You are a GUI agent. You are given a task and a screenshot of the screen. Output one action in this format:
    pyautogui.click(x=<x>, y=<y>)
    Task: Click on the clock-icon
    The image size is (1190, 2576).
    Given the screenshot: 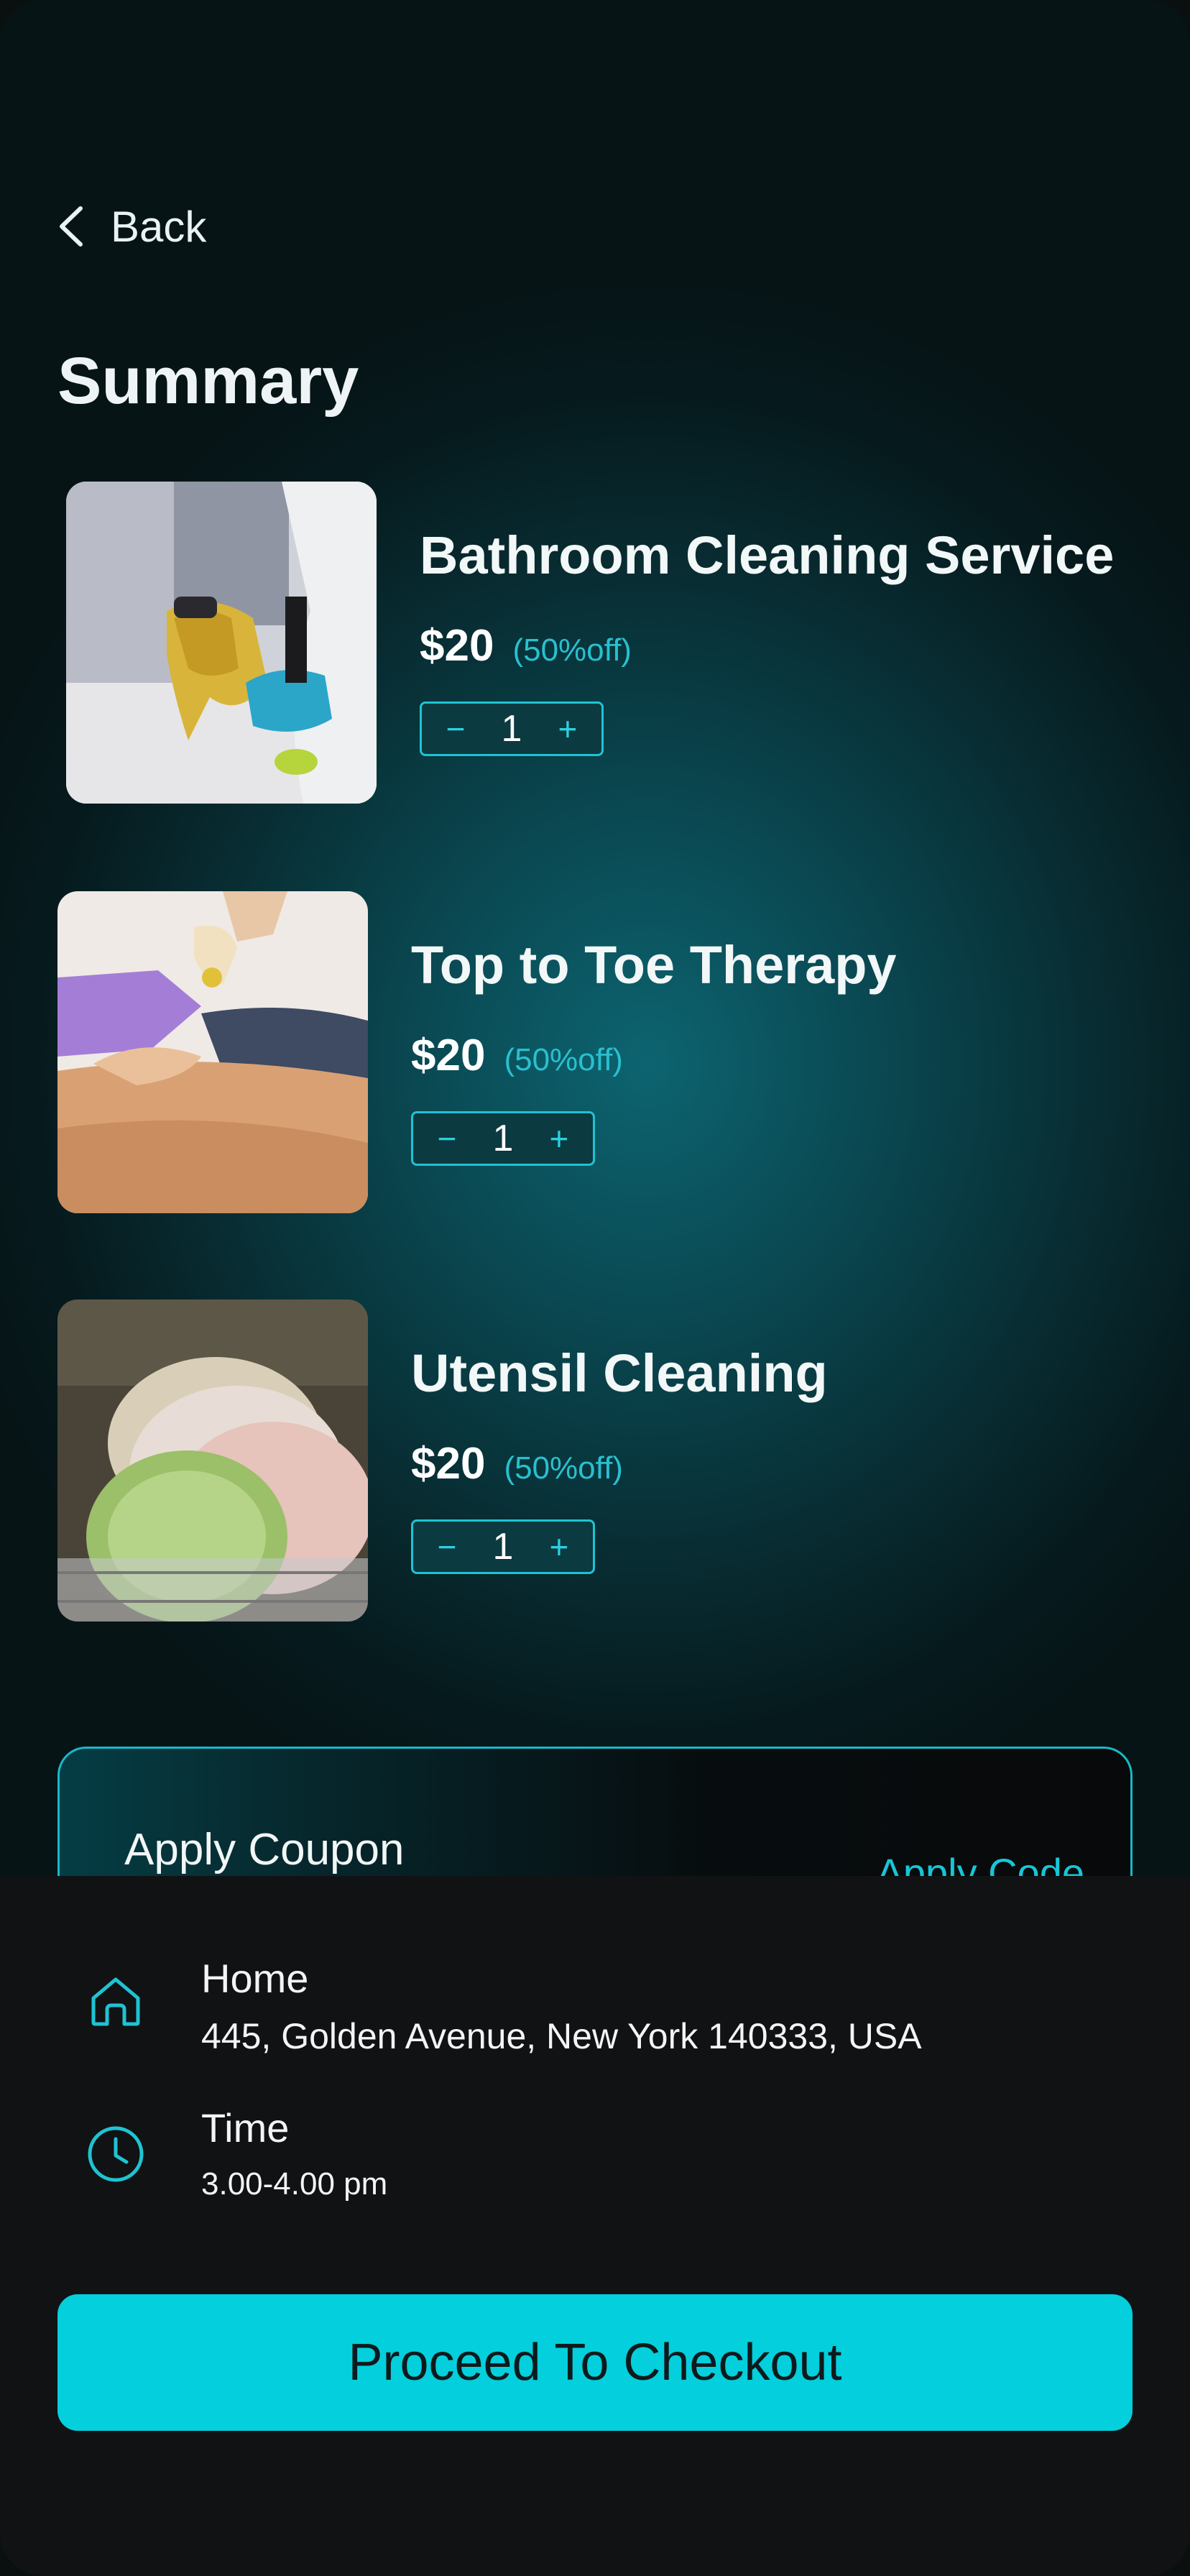 What is the action you would take?
    pyautogui.click(x=116, y=2154)
    